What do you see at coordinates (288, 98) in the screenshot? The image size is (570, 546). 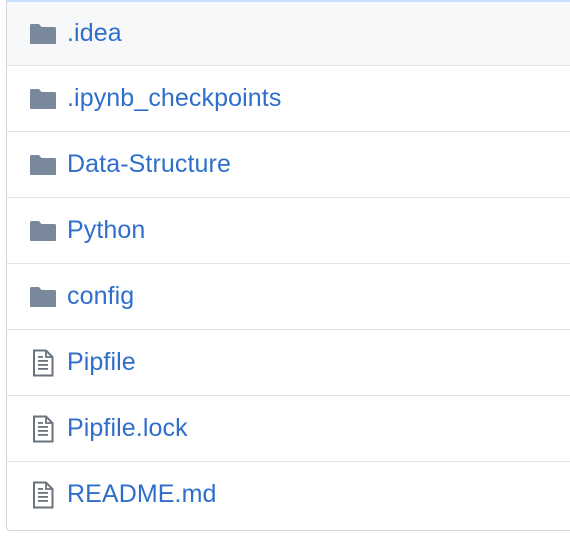 I see `folder-row-ipynb-checkpoints: .ipynb_checkpoints` at bounding box center [288, 98].